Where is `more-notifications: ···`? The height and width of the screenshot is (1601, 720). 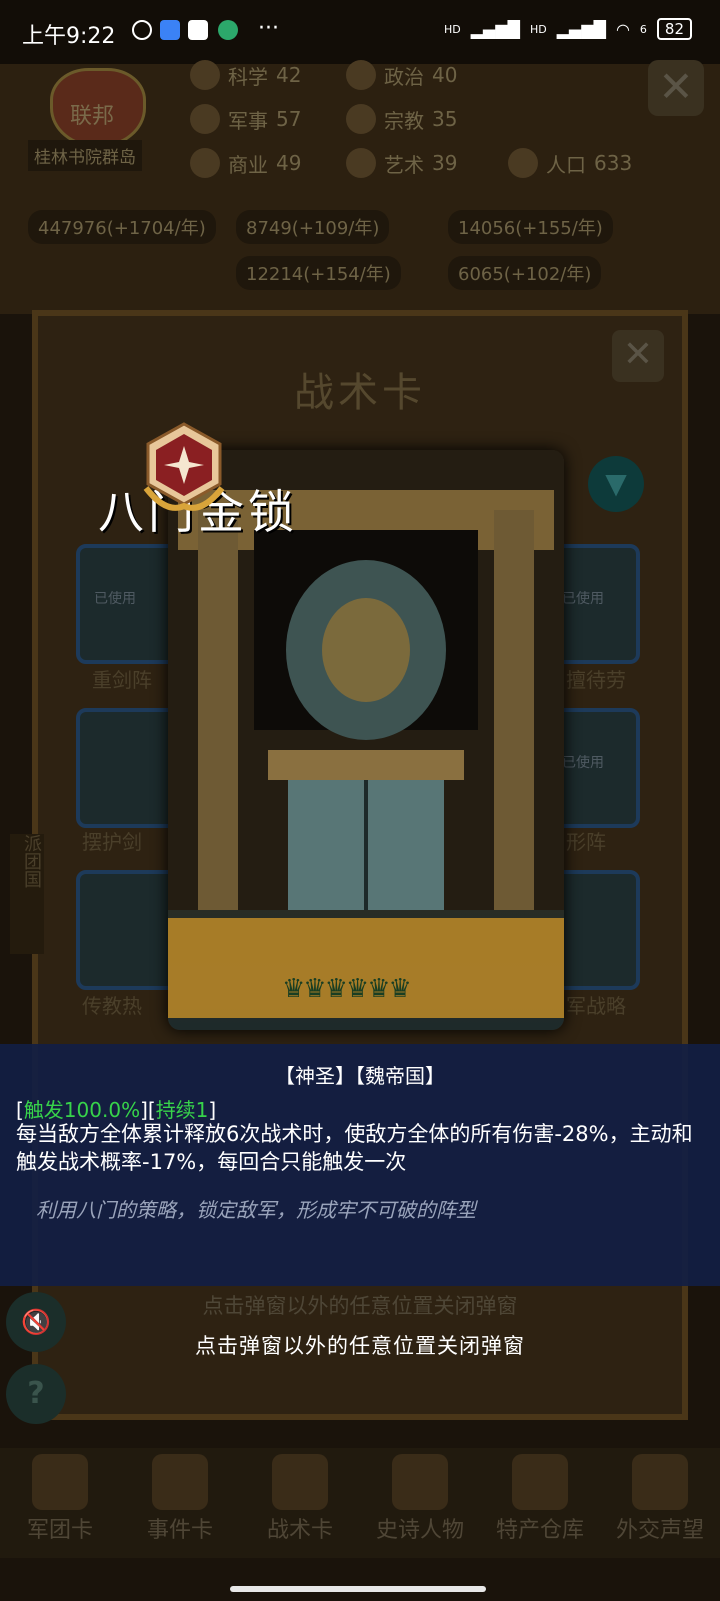 more-notifications: ··· is located at coordinates (268, 28).